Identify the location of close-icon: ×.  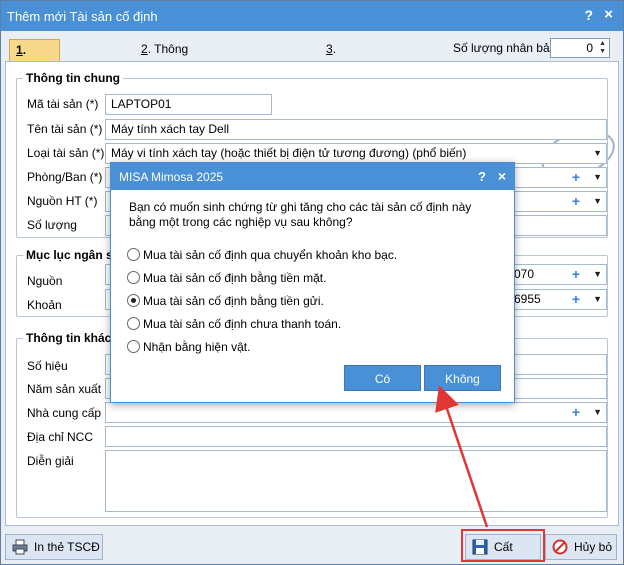
(608, 14).